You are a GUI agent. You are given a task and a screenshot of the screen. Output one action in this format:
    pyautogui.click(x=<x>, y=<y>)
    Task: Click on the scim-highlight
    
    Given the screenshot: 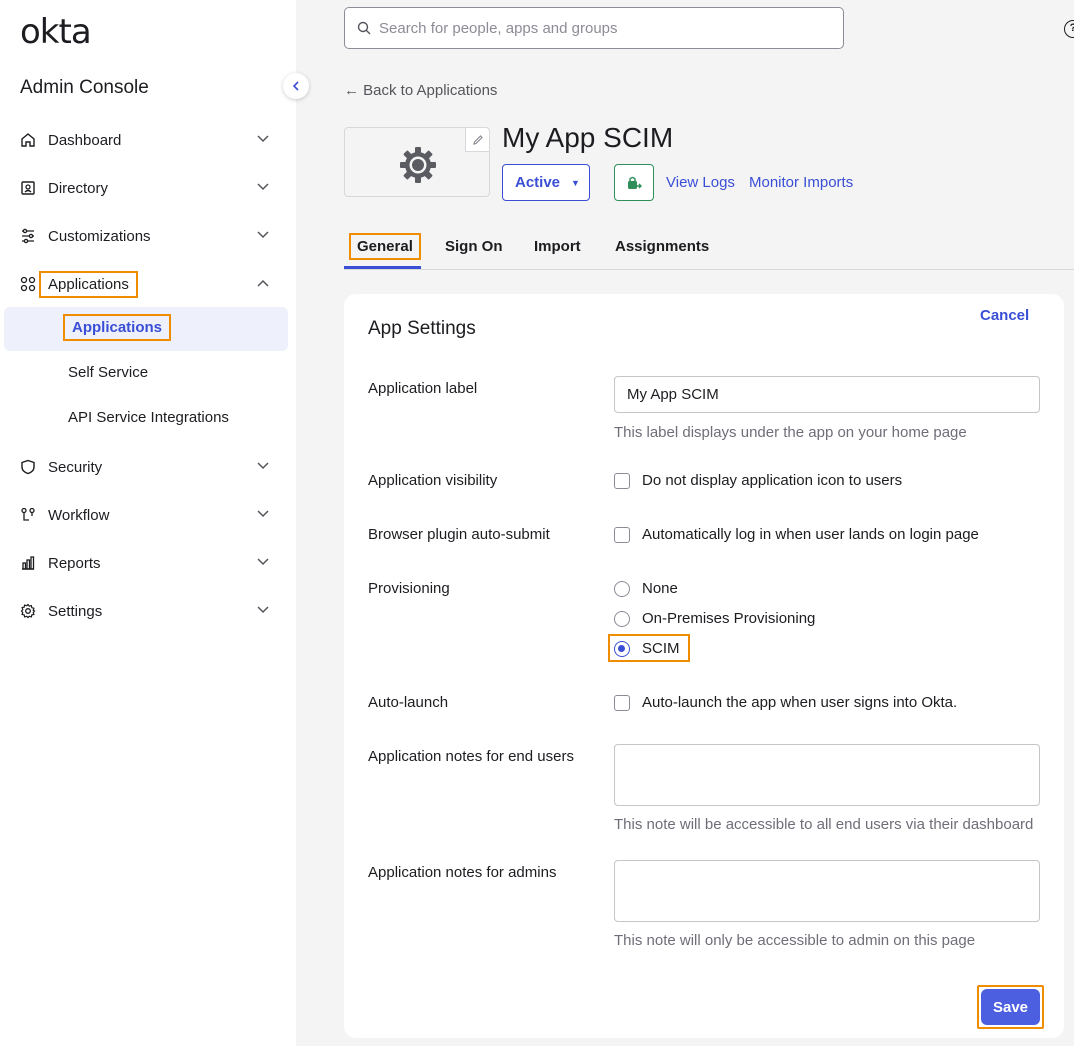 What is the action you would take?
    pyautogui.click(x=649, y=648)
    